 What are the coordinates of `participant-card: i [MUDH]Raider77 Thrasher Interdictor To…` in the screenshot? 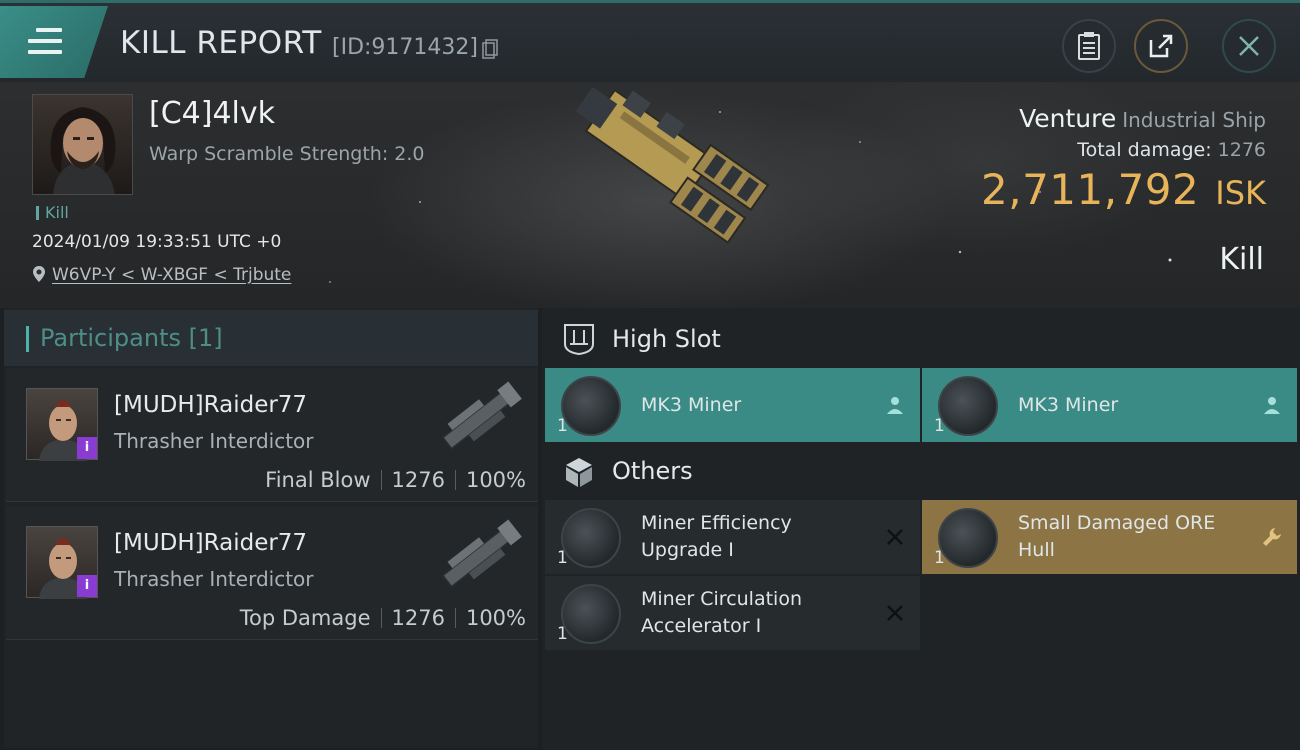 It's located at (272, 573).